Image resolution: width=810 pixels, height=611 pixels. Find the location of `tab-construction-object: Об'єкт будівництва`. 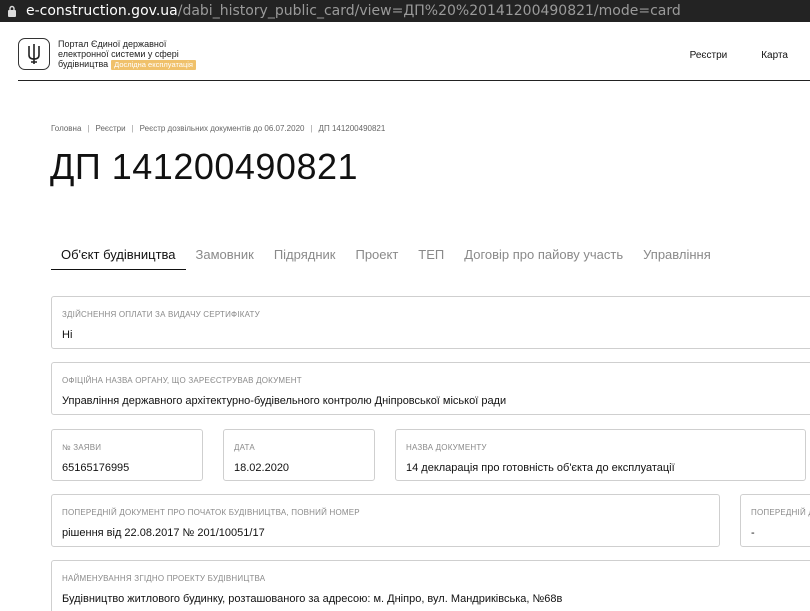

tab-construction-object: Об'єкт будівництва is located at coordinates (118, 256).